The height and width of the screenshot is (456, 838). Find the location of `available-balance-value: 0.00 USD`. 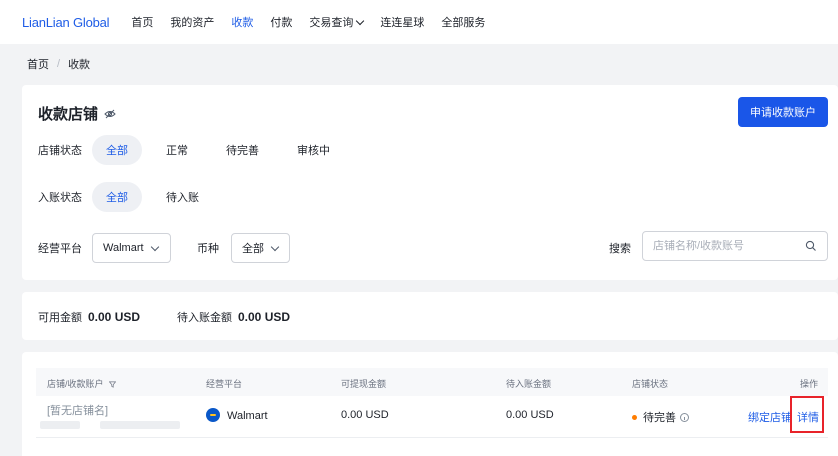

available-balance-value: 0.00 USD is located at coordinates (114, 317).